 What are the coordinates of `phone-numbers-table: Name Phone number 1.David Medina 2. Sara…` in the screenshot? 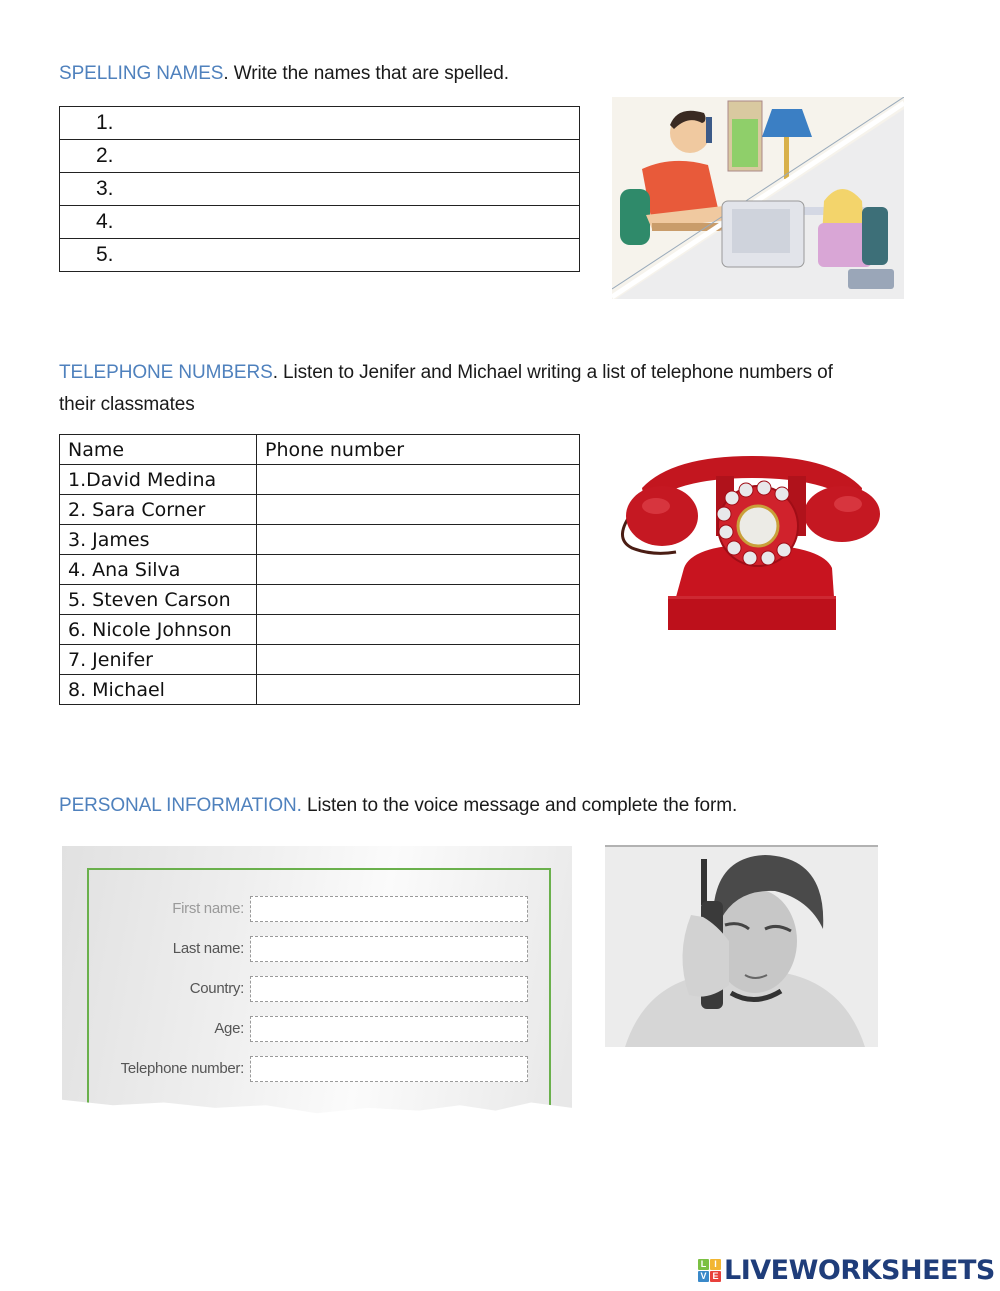 It's located at (319, 569).